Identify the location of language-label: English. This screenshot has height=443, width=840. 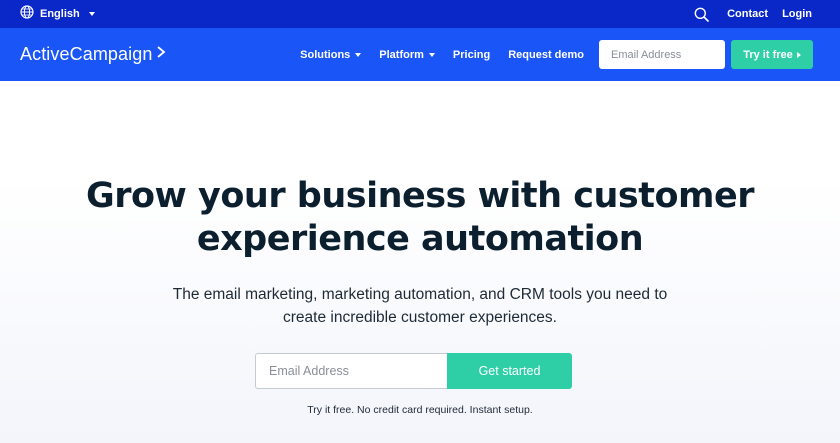
(60, 14).